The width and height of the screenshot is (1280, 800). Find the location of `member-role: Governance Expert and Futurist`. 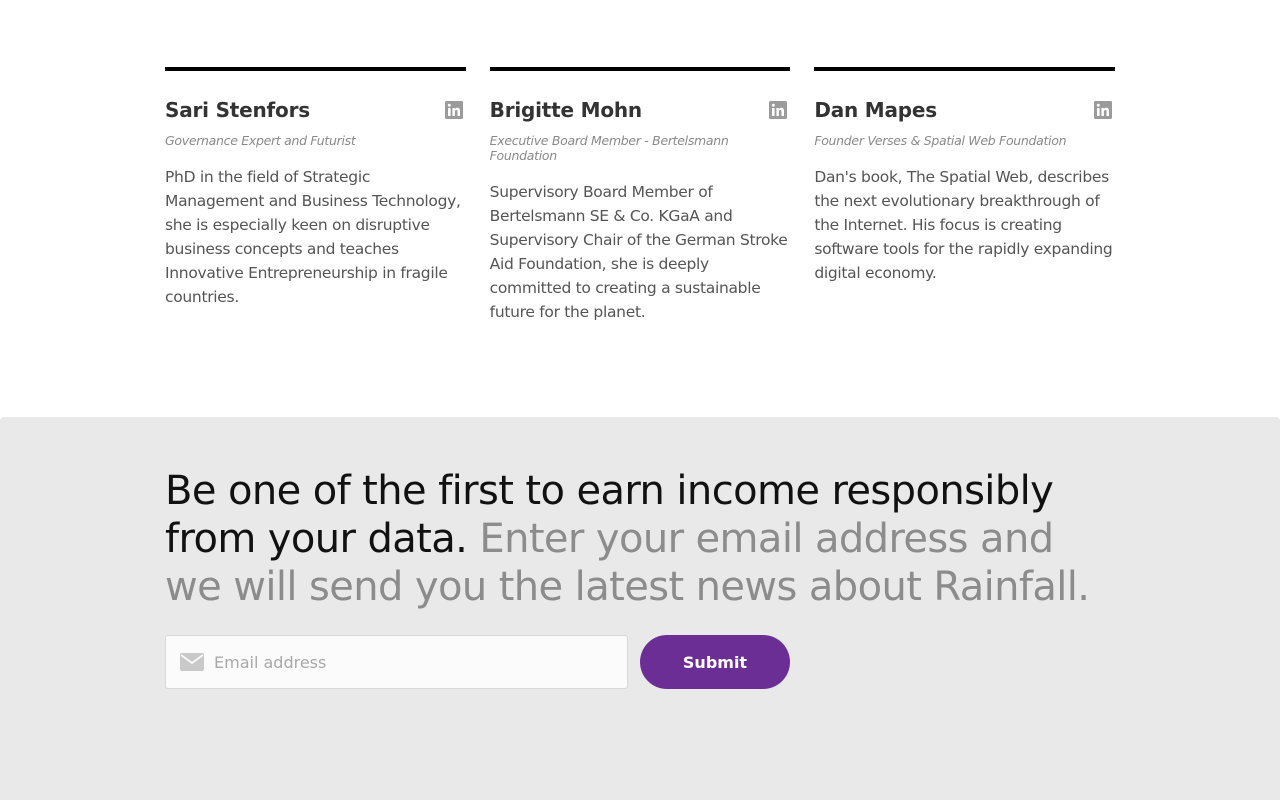

member-role: Governance Expert and Futurist is located at coordinates (260, 140).